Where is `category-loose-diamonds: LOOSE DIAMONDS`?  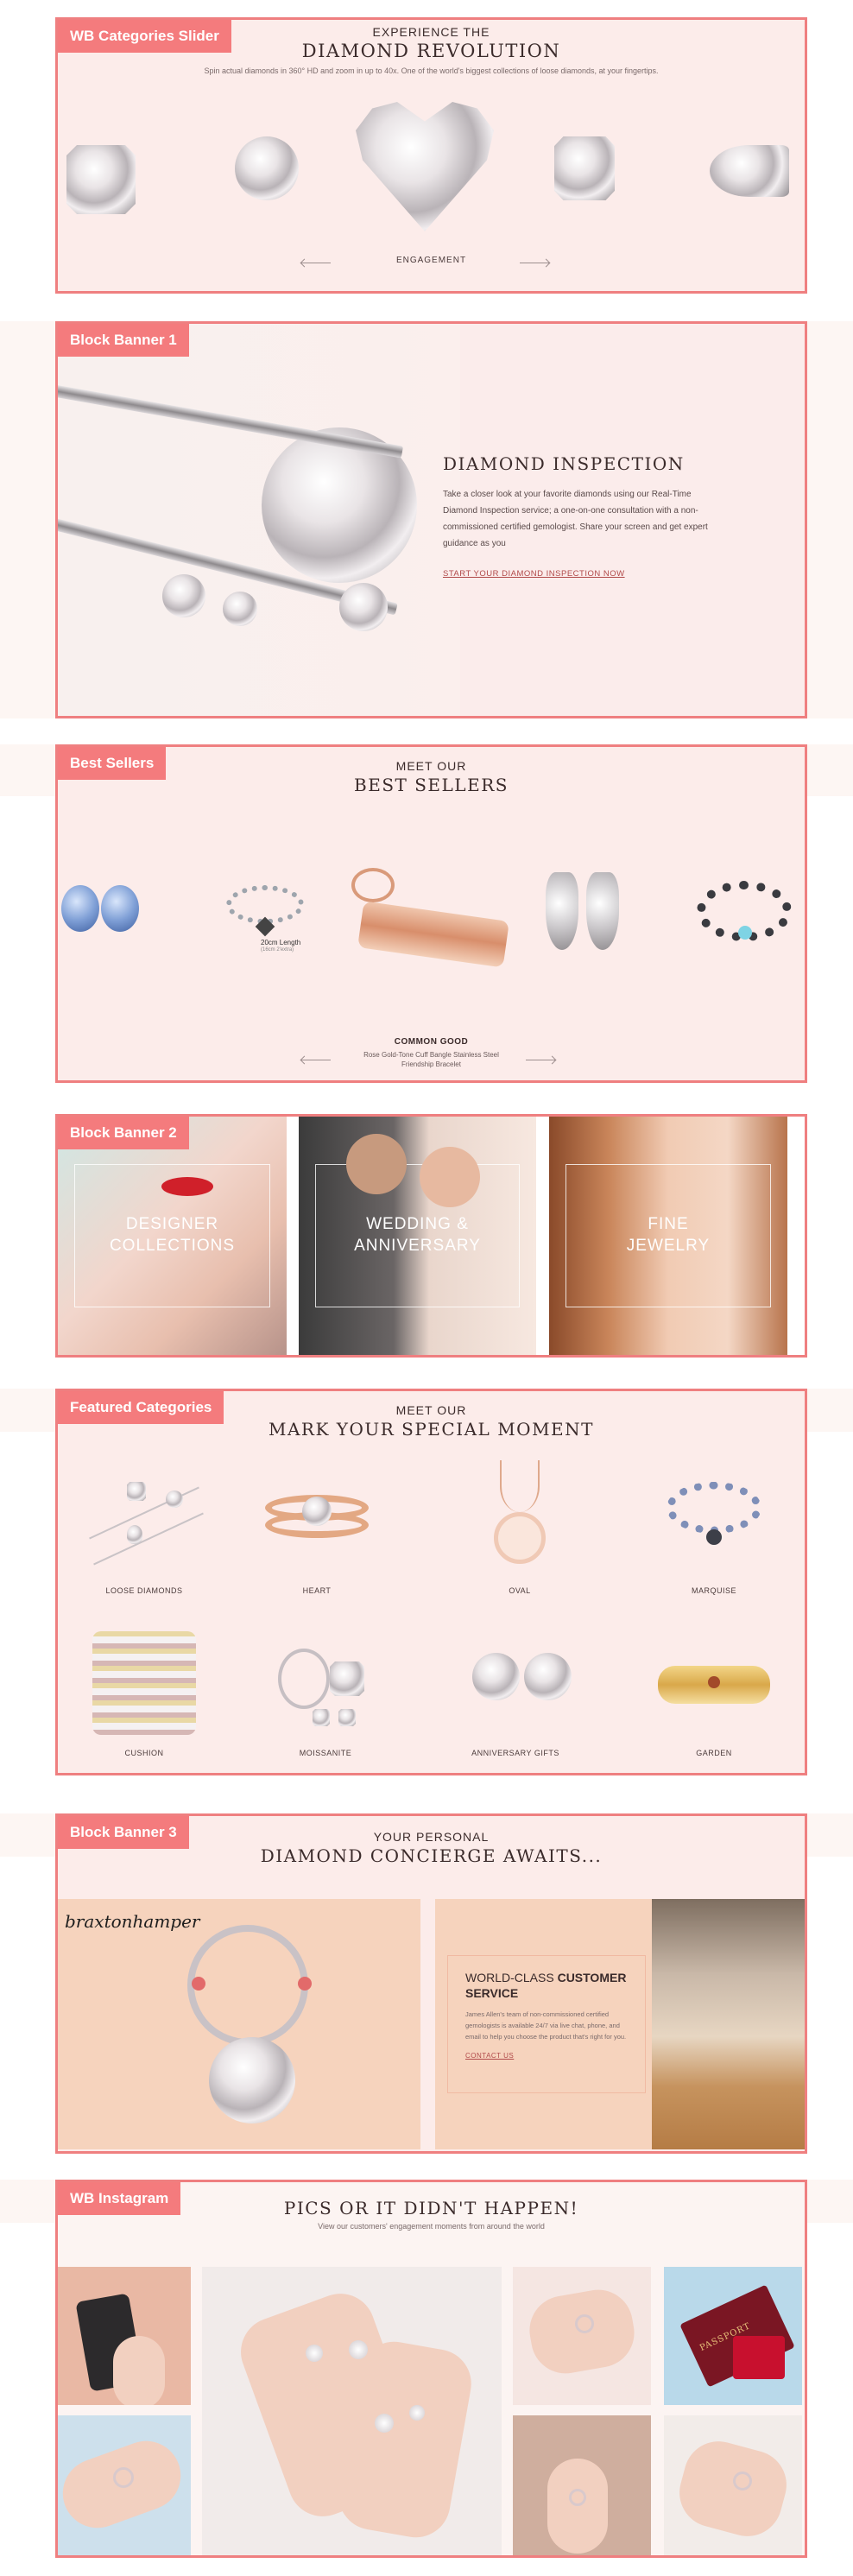
category-loose-diamonds: LOOSE DIAMONDS is located at coordinates (144, 1527).